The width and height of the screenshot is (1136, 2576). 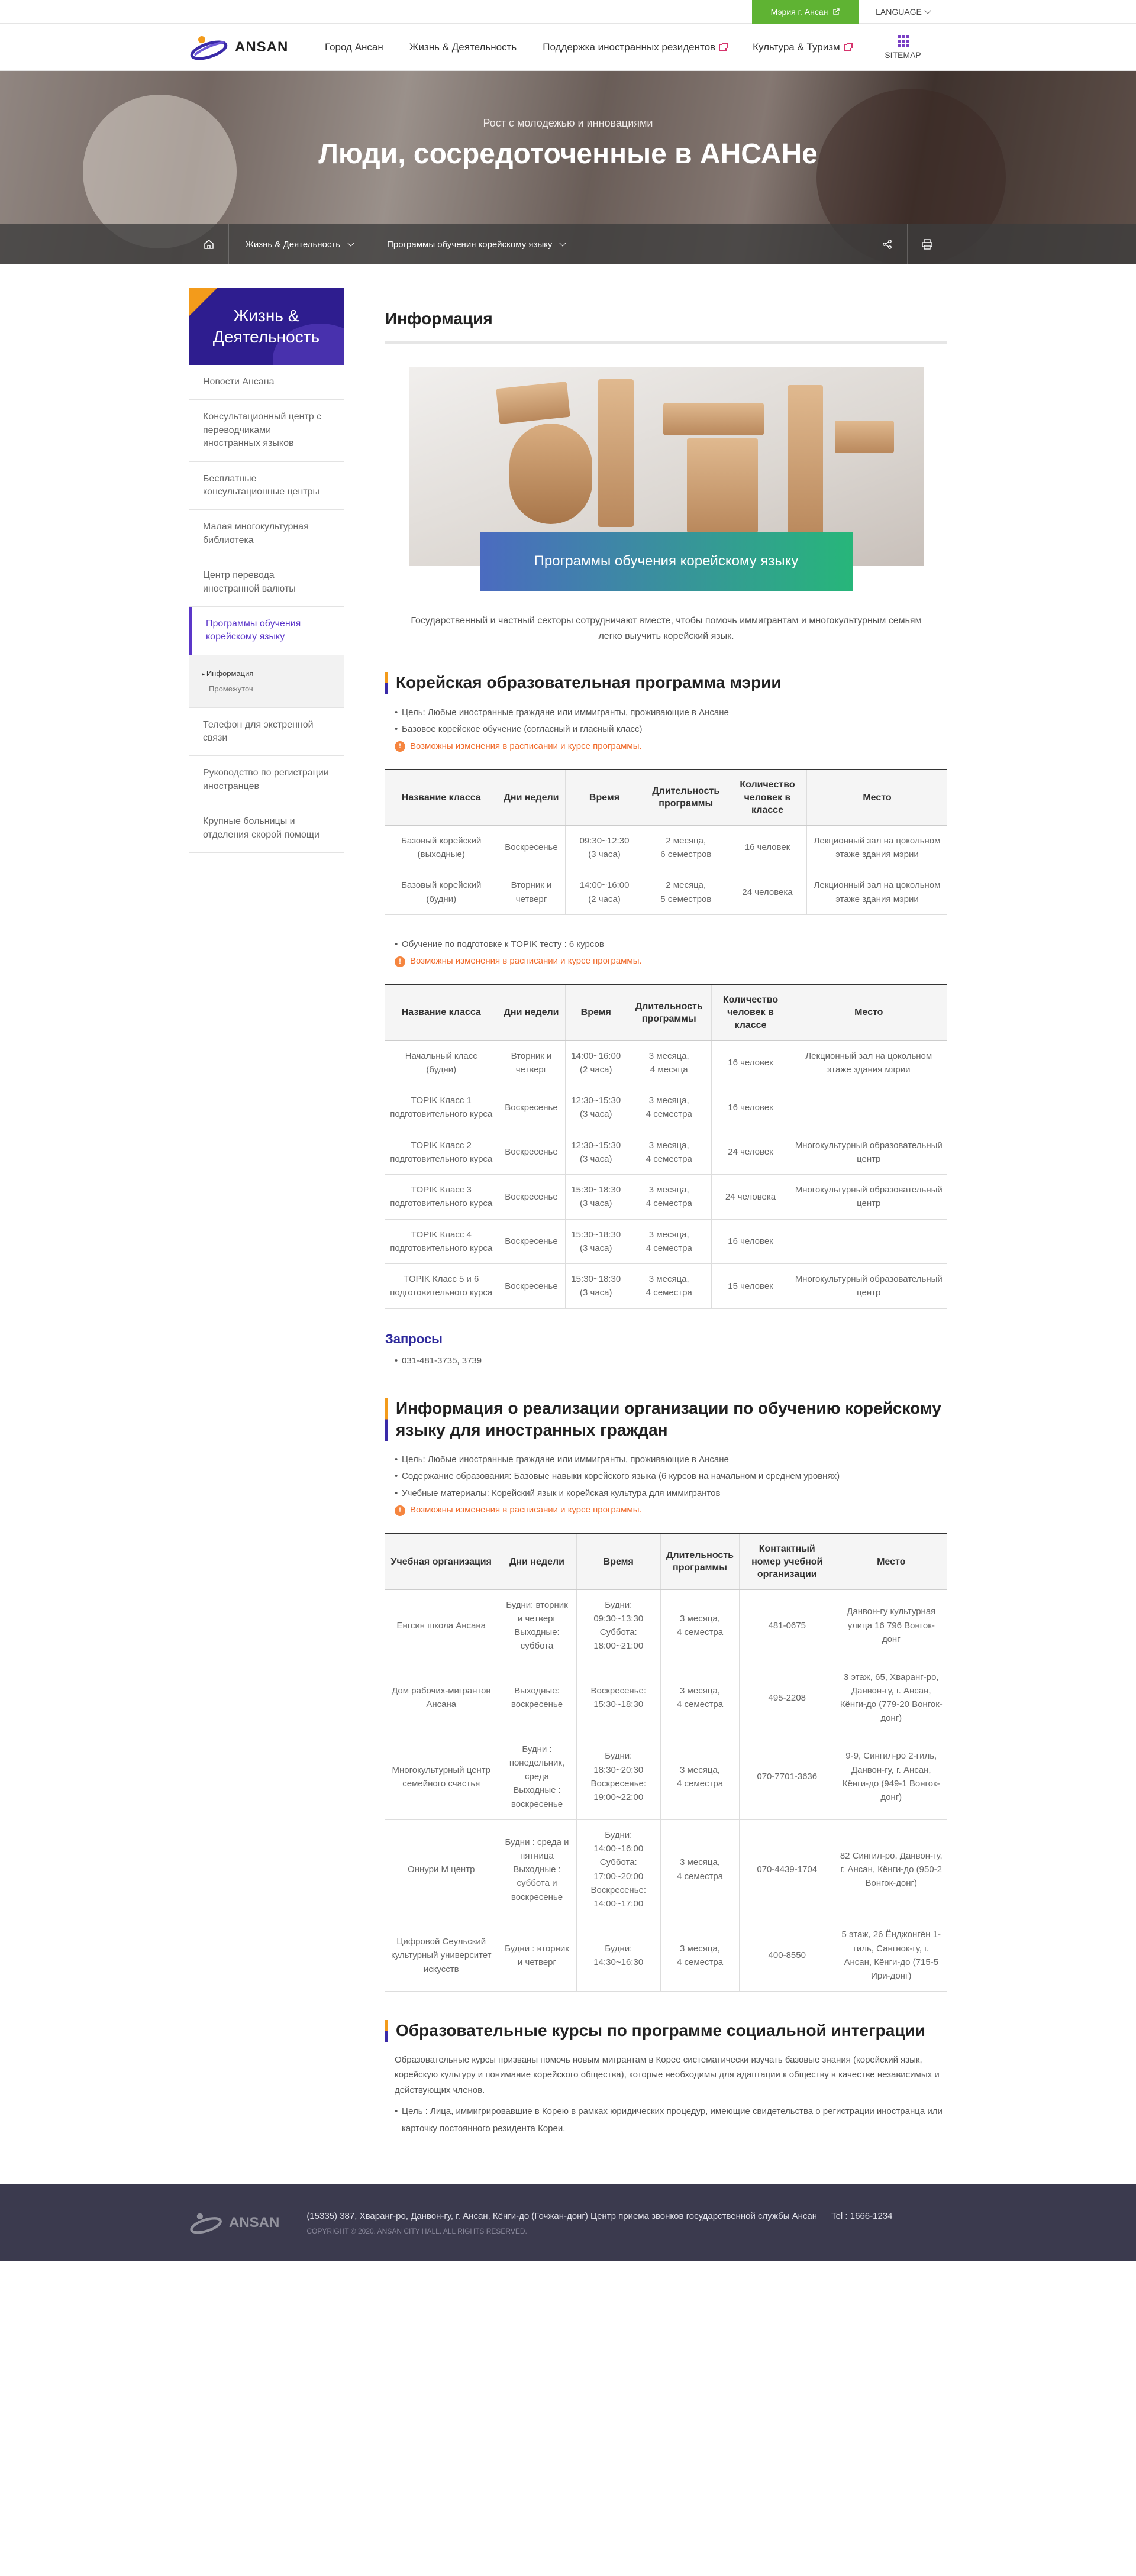 I want to click on side-item-free-consult: Бесплатные консультационные центры, so click(x=266, y=486).